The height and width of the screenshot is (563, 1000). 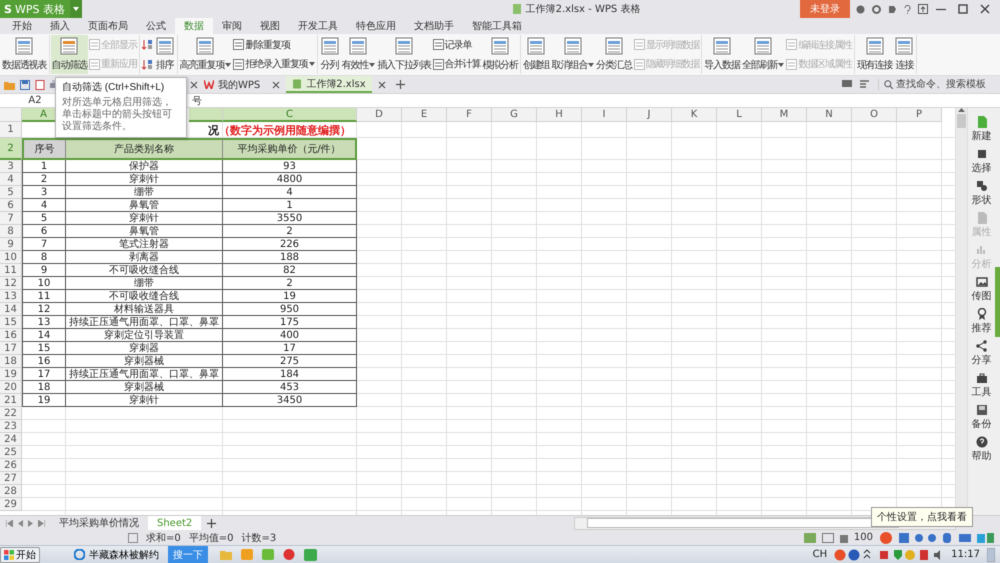 What do you see at coordinates (922, 517) in the screenshot?
I see `settings-tooltip: 个性设置，点我看看` at bounding box center [922, 517].